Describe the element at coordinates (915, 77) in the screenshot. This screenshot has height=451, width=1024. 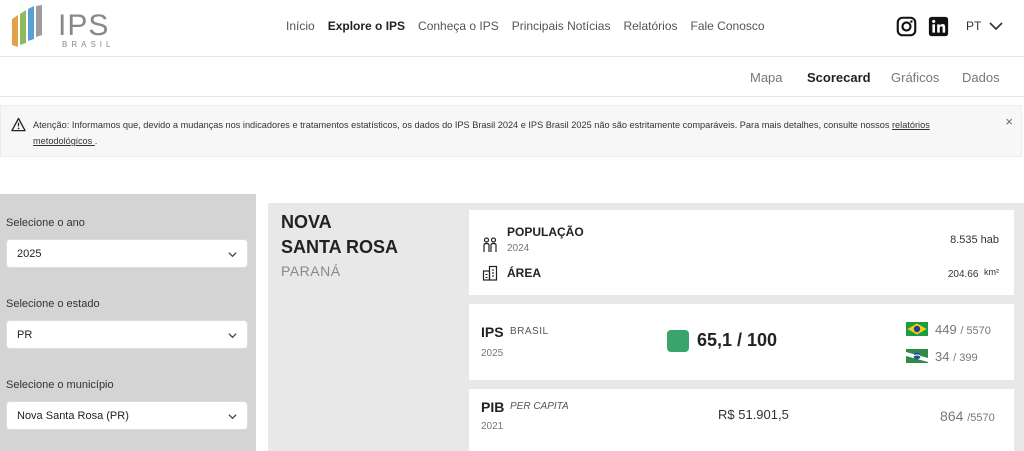
I see `tab-graficos: Gráficos` at that location.